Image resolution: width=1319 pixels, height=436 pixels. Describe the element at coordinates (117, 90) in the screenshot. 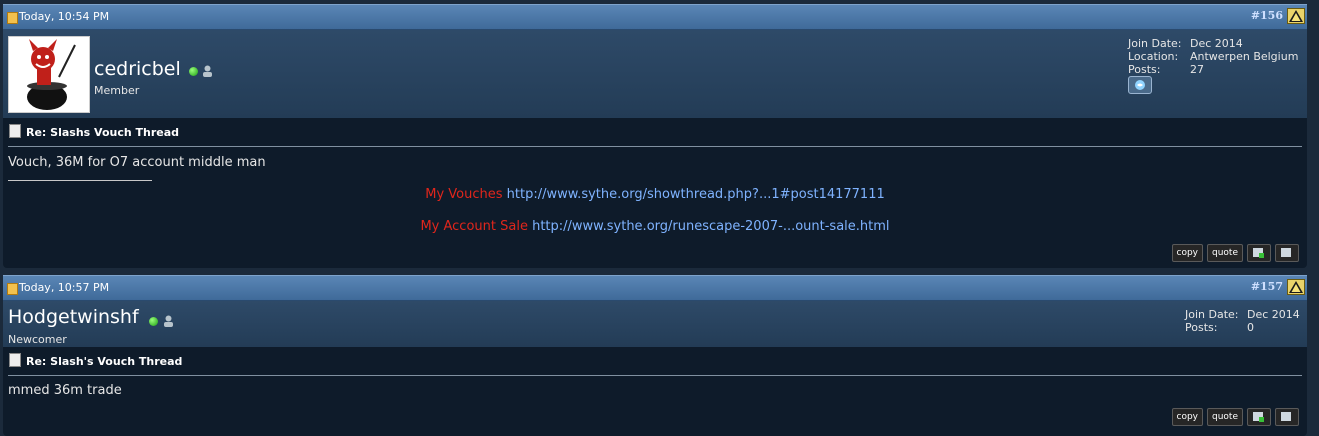

I see `user-title: Member` at that location.